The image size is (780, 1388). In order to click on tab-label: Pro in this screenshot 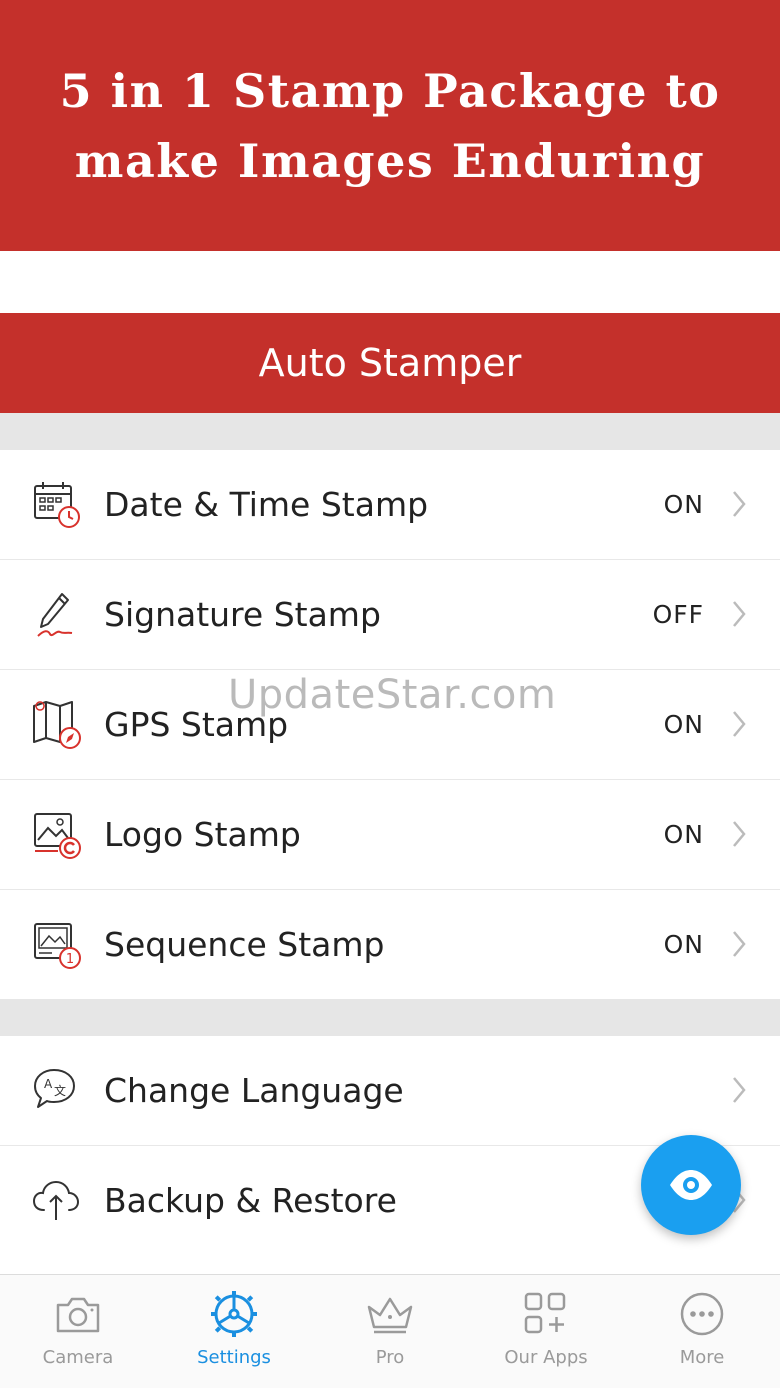, I will do `click(390, 1357)`.